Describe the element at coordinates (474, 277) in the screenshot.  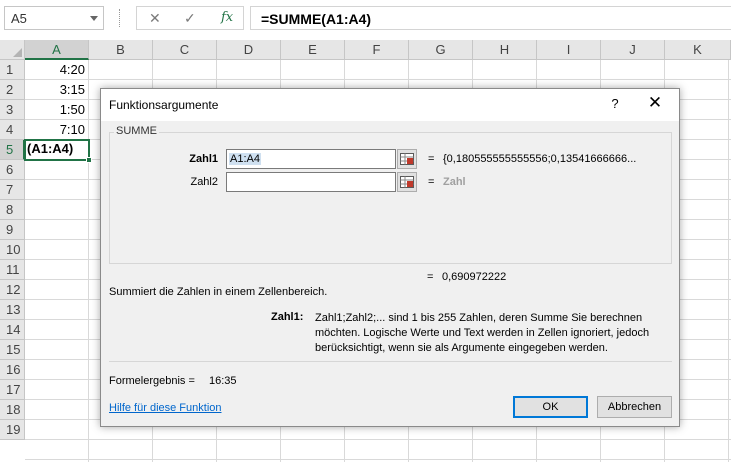
I see `total-result: 0,690972222` at that location.